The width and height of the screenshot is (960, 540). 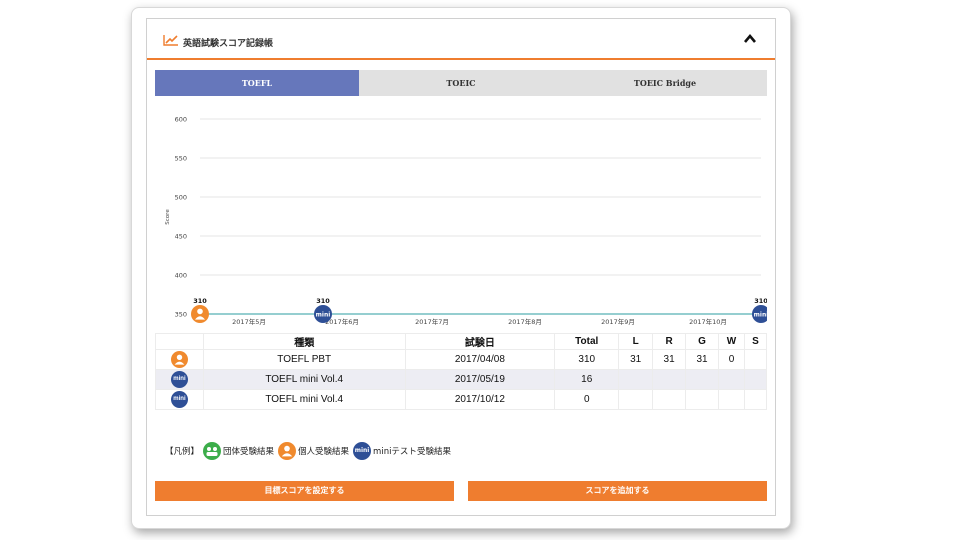 What do you see at coordinates (587, 341) in the screenshot?
I see `col-total: Total` at bounding box center [587, 341].